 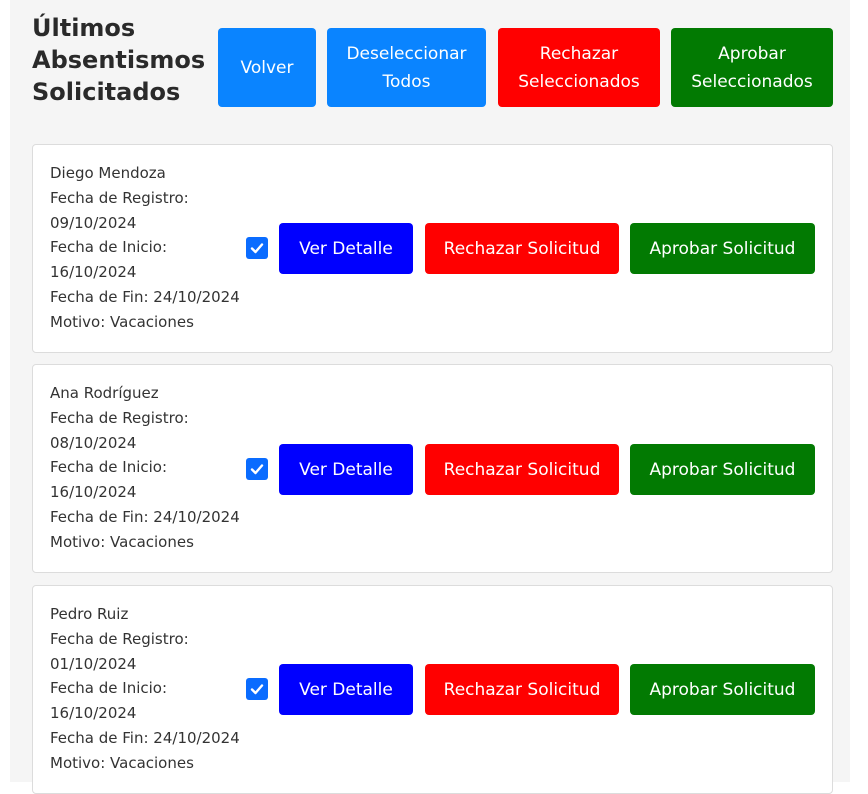 I want to click on registration-date: Fecha de Registro: 09/10/2024, so click(x=119, y=210).